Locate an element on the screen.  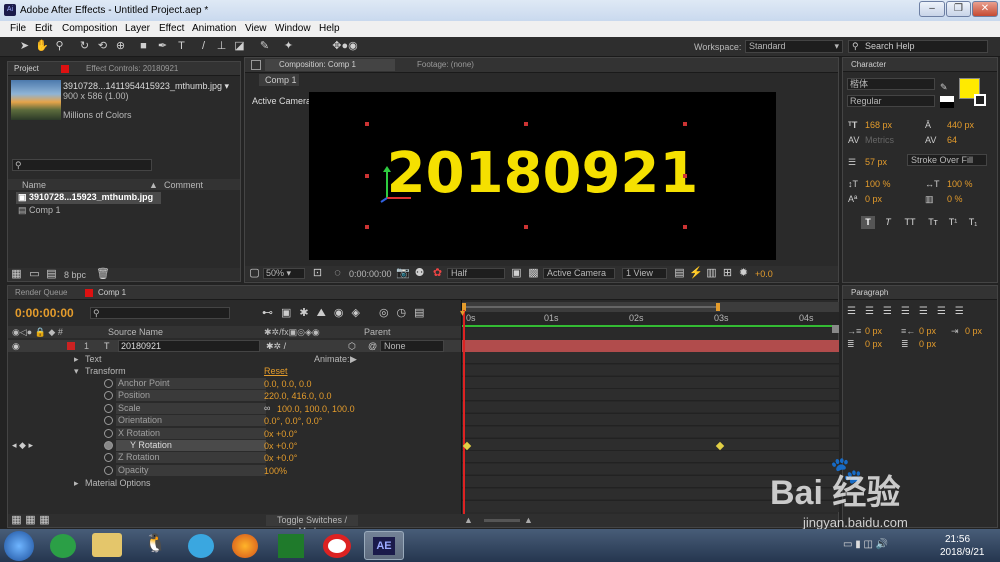
orbit-camera-icon: ⟲ is located at coordinates (102, 46).